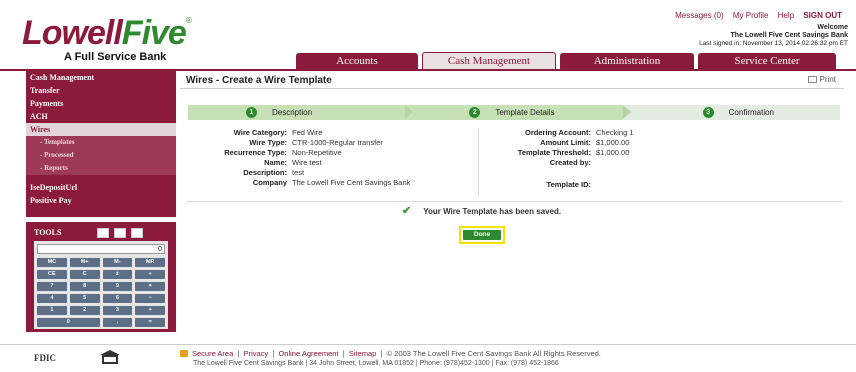 The width and height of the screenshot is (856, 372). What do you see at coordinates (786, 15) in the screenshot?
I see `help-link: Help` at bounding box center [786, 15].